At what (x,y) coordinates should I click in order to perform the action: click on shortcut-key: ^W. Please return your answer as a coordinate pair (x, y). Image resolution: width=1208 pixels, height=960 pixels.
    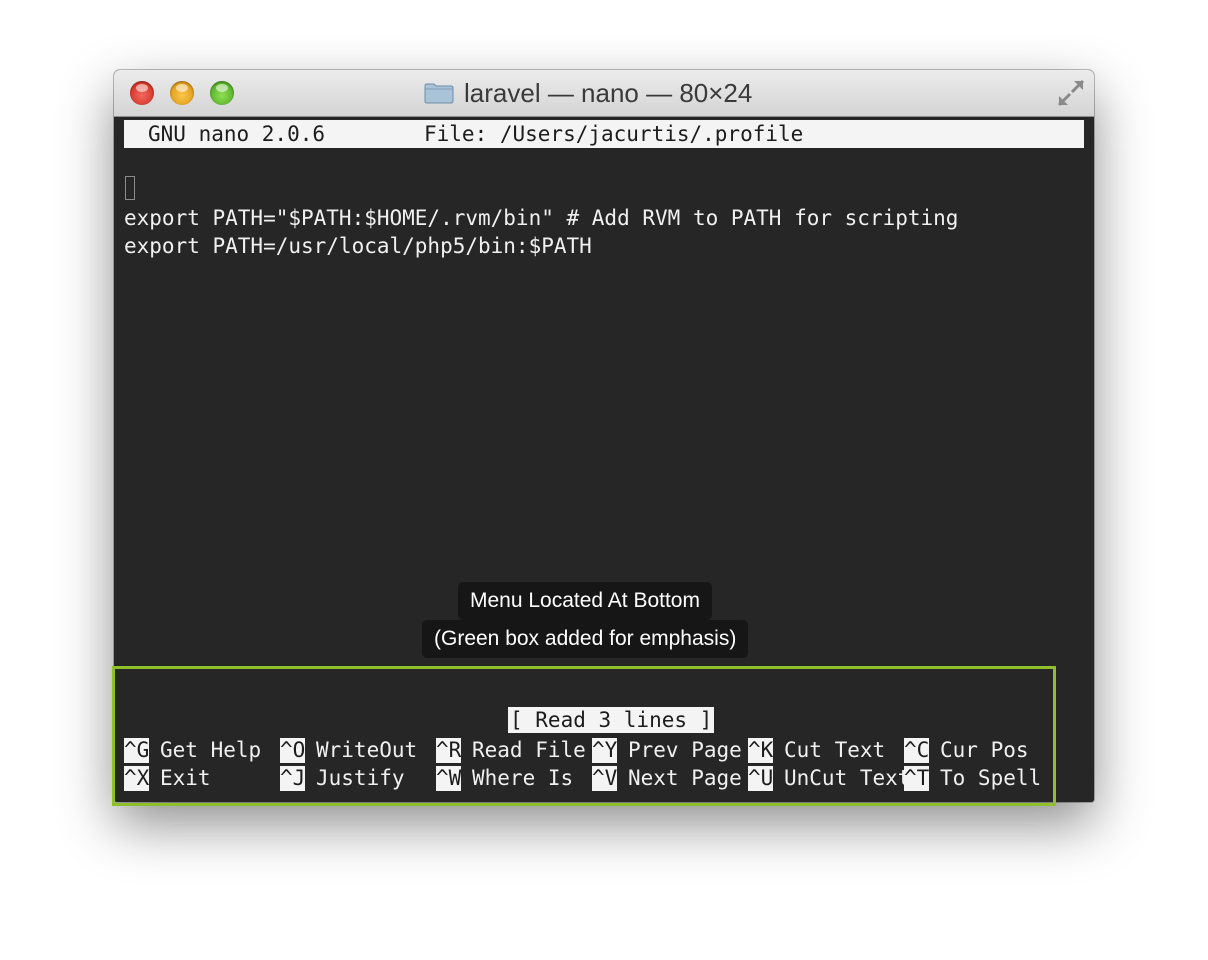
    Looking at the image, I should click on (449, 778).